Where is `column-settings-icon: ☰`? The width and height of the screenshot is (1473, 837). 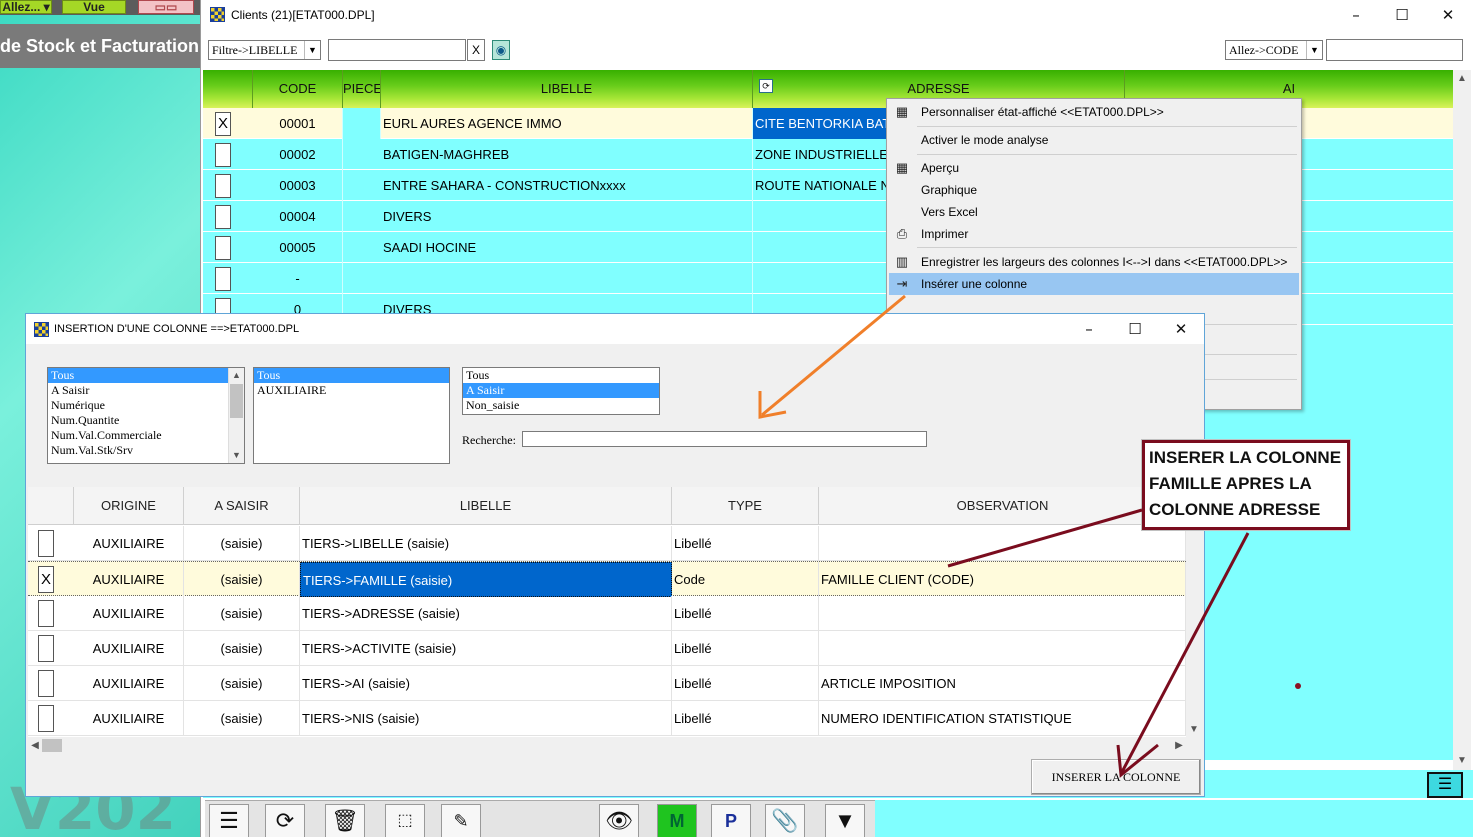 column-settings-icon: ☰ is located at coordinates (1445, 785).